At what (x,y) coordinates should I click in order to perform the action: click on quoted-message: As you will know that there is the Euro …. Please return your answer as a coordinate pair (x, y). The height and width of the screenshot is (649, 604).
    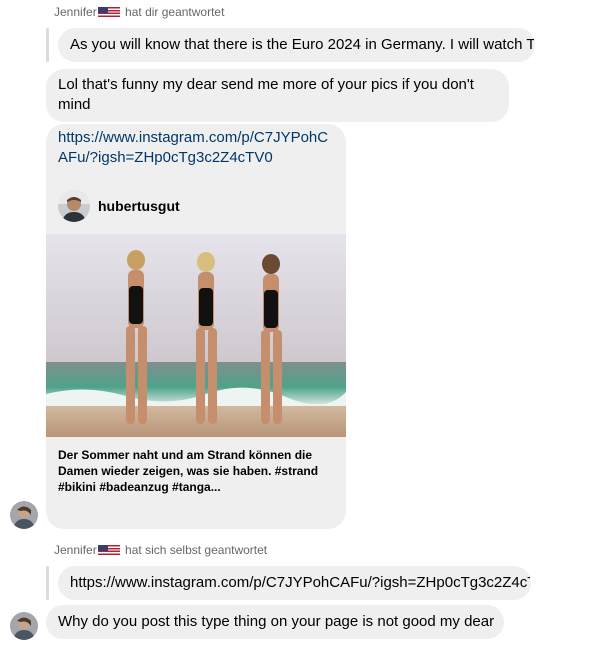
    Looking at the image, I should click on (296, 45).